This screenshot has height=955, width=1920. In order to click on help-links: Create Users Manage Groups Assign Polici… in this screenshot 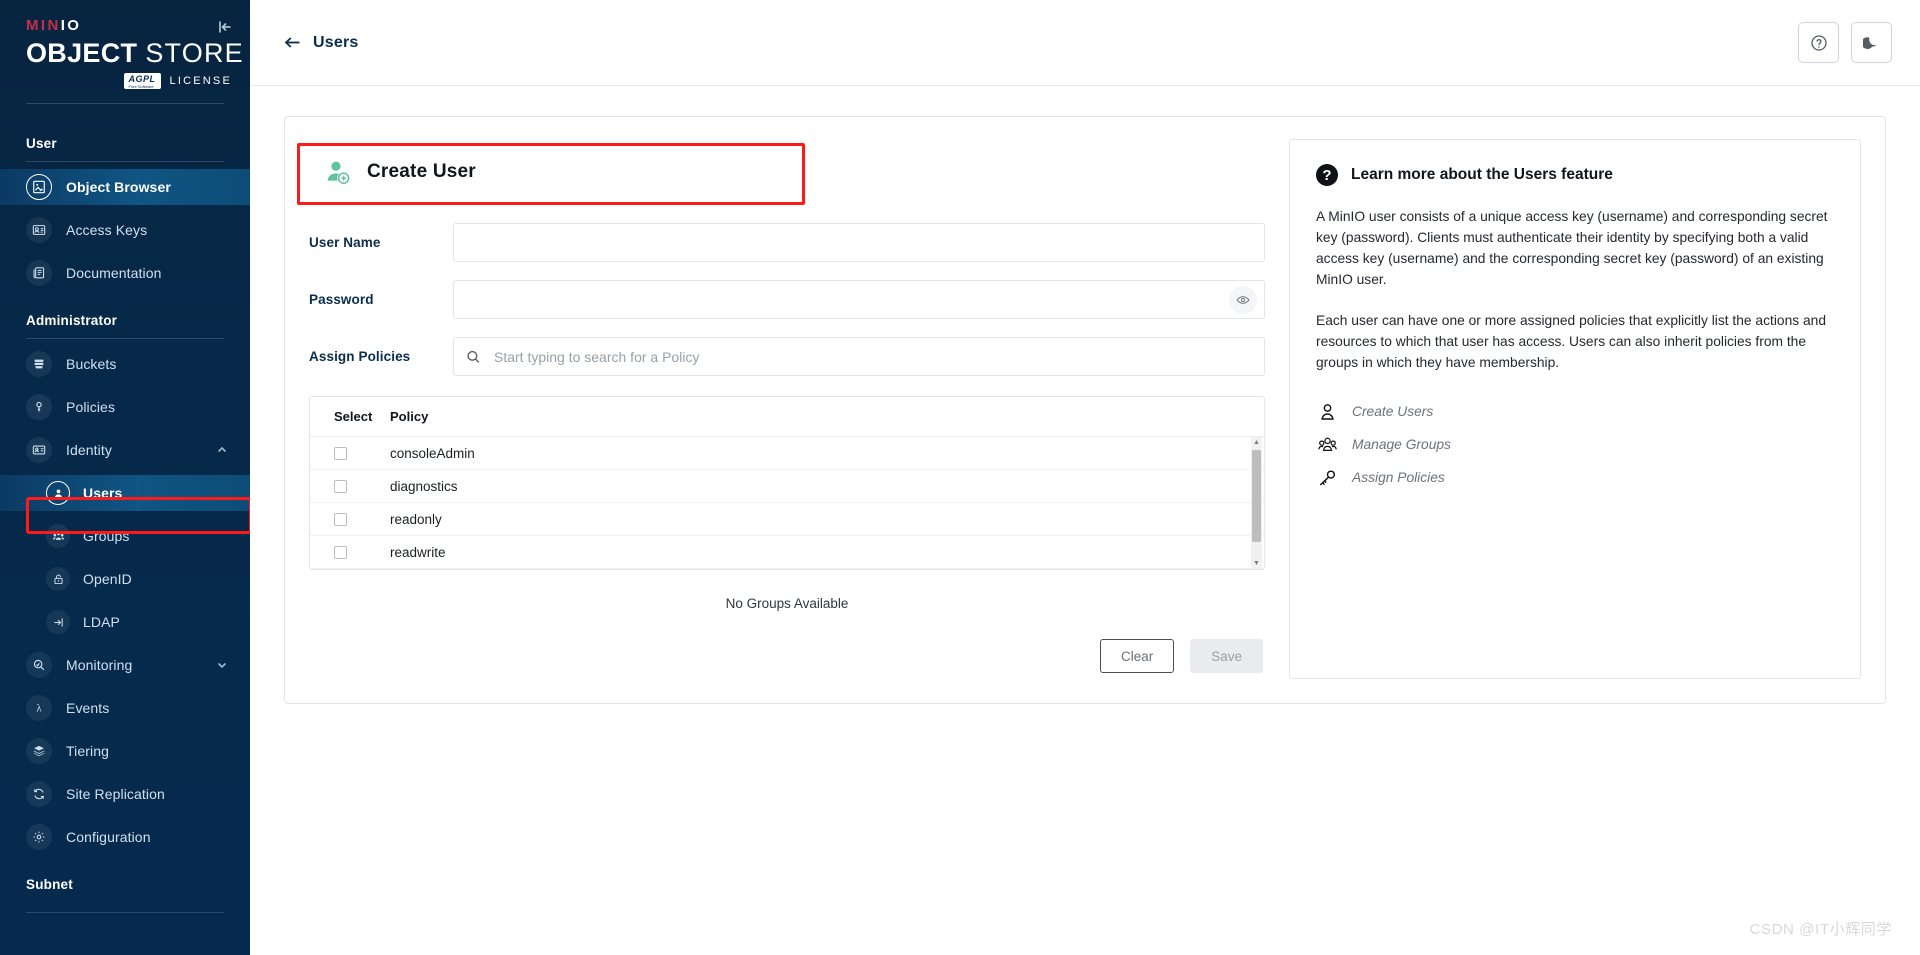, I will do `click(1575, 444)`.